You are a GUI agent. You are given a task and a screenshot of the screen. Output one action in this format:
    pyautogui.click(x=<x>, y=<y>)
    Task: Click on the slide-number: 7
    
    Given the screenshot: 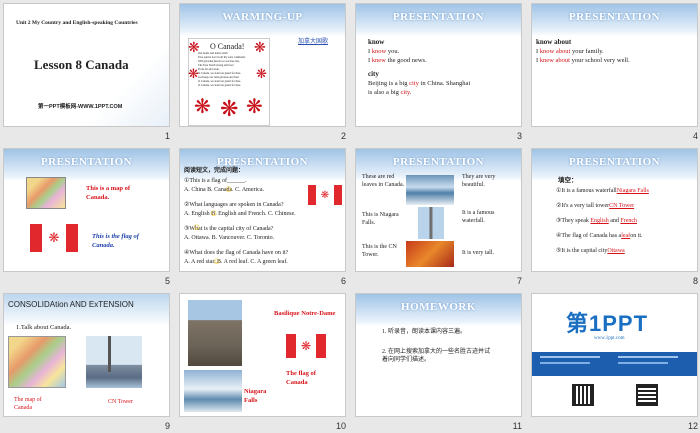 What is the action you would take?
    pyautogui.click(x=519, y=281)
    